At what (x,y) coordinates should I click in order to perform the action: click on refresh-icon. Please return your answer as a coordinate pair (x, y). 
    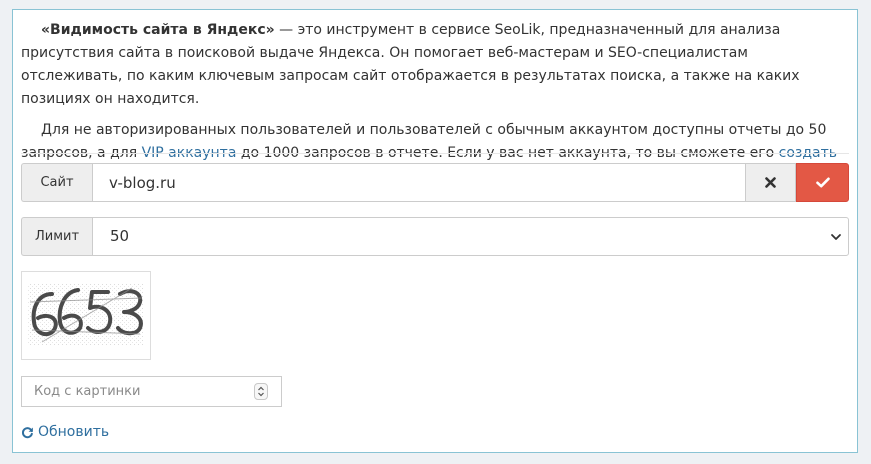
    Looking at the image, I should click on (27, 432).